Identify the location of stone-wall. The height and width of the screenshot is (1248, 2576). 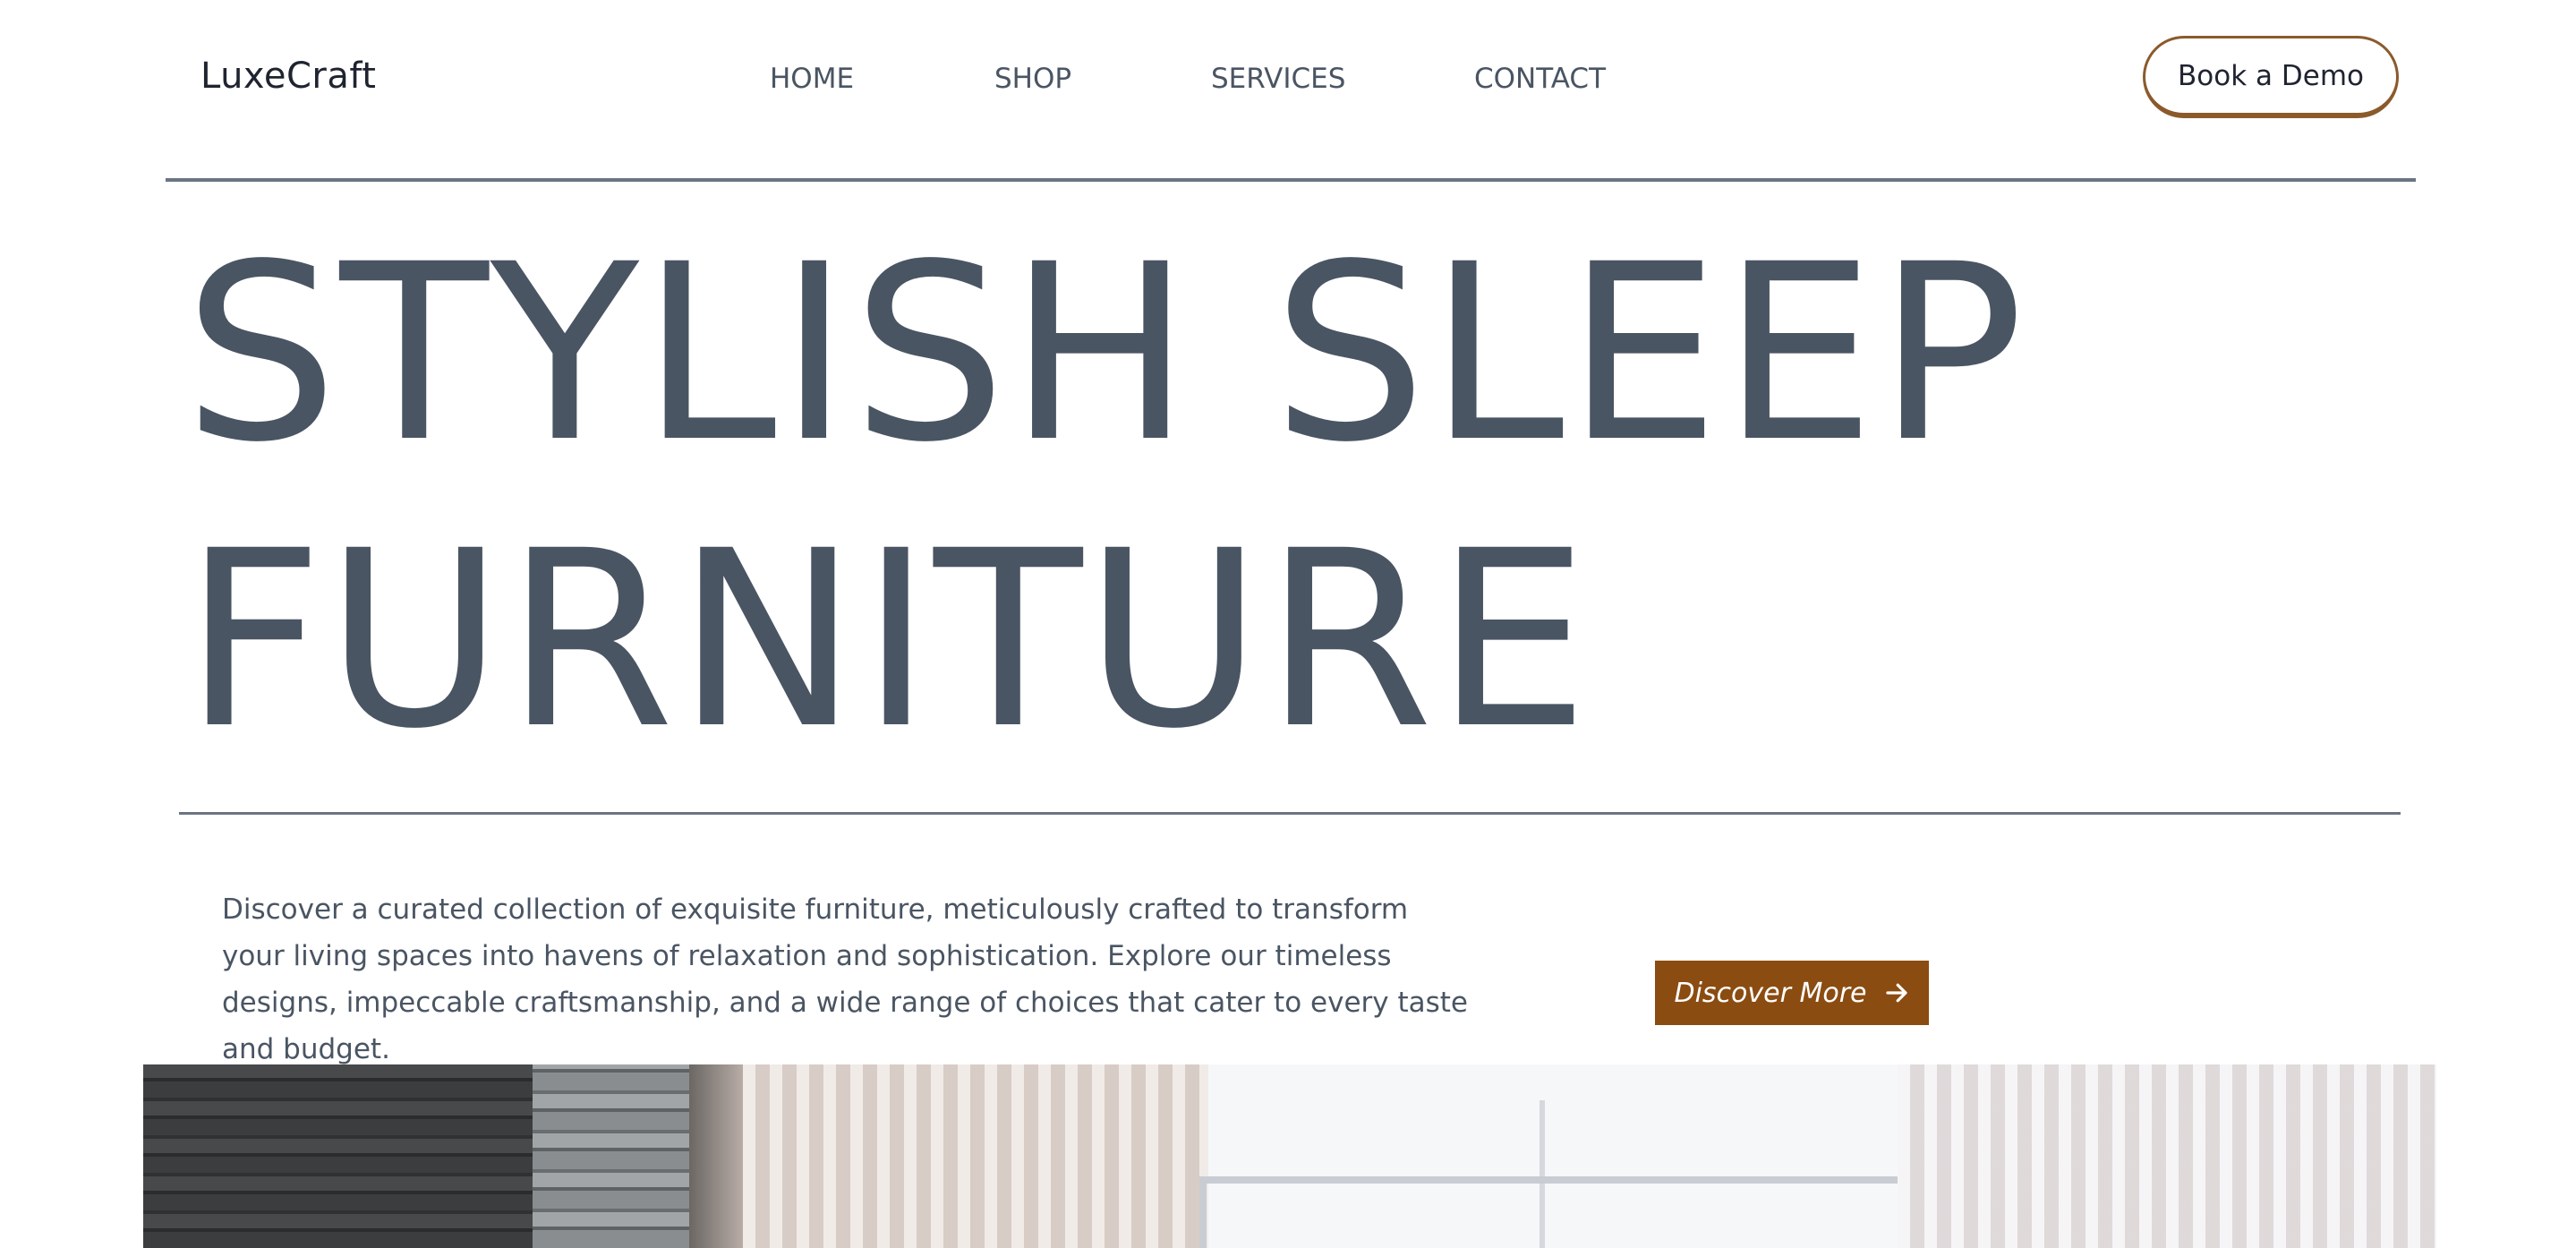
(338, 1156).